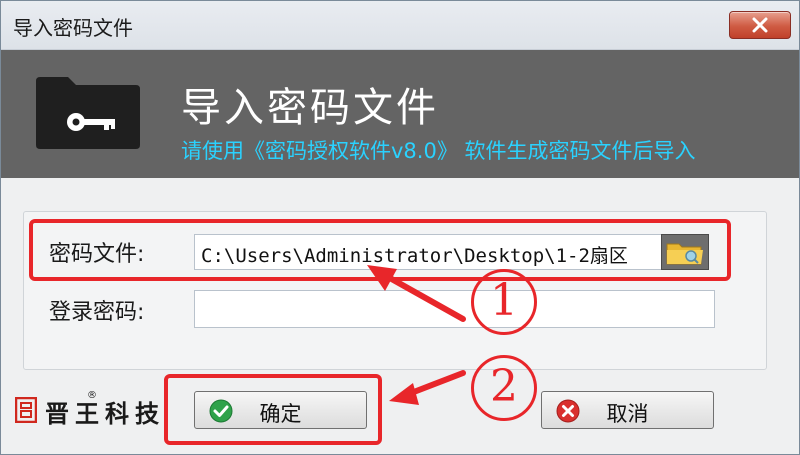  Describe the element at coordinates (105, 413) in the screenshot. I see `brand-name: 晋王科技` at that location.